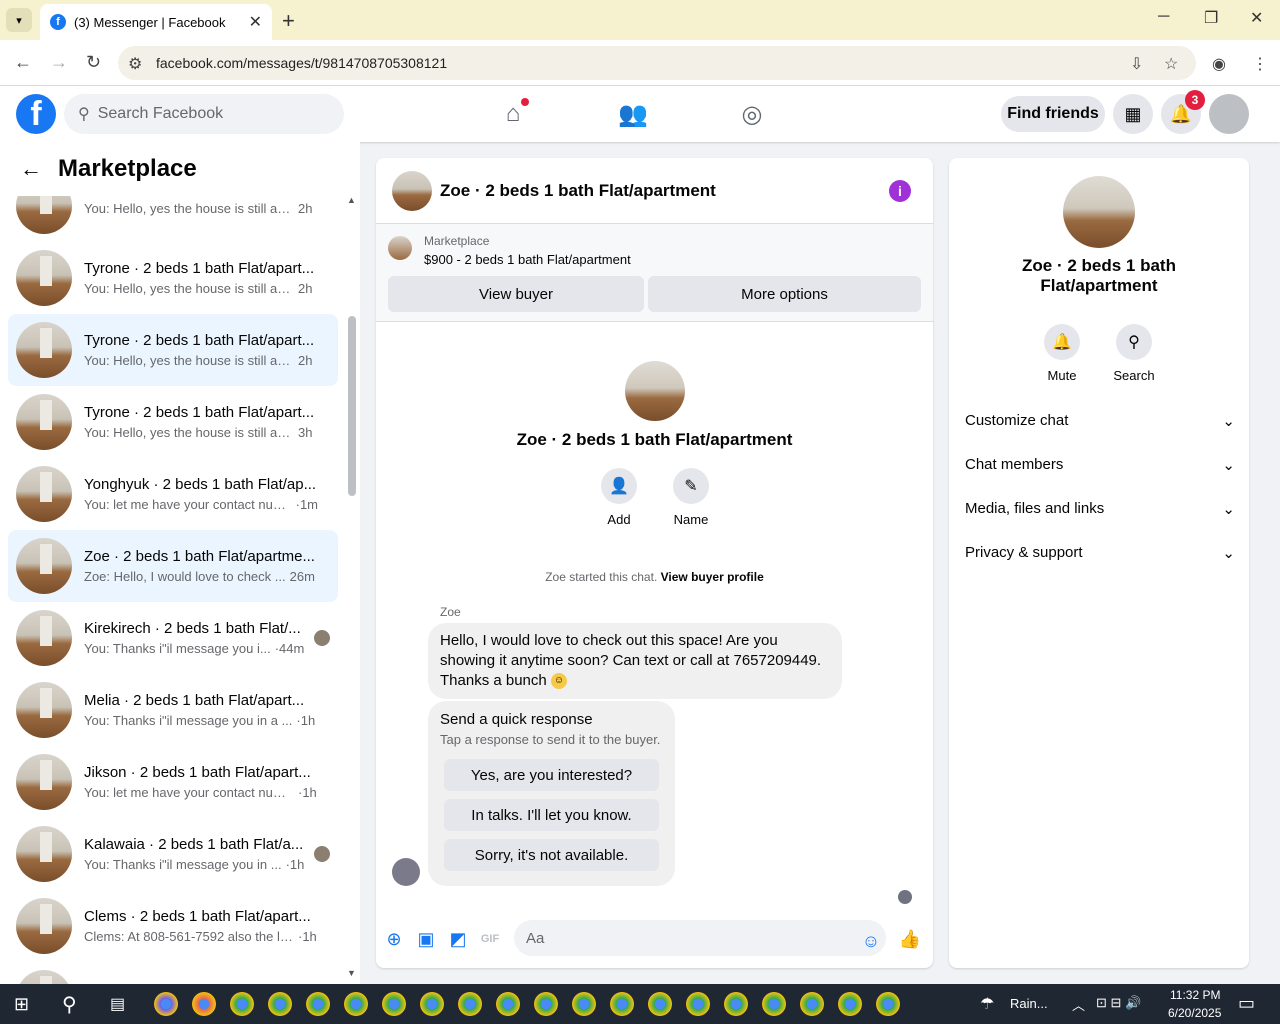  What do you see at coordinates (23, 62) in the screenshot?
I see `back-icon: ←` at bounding box center [23, 62].